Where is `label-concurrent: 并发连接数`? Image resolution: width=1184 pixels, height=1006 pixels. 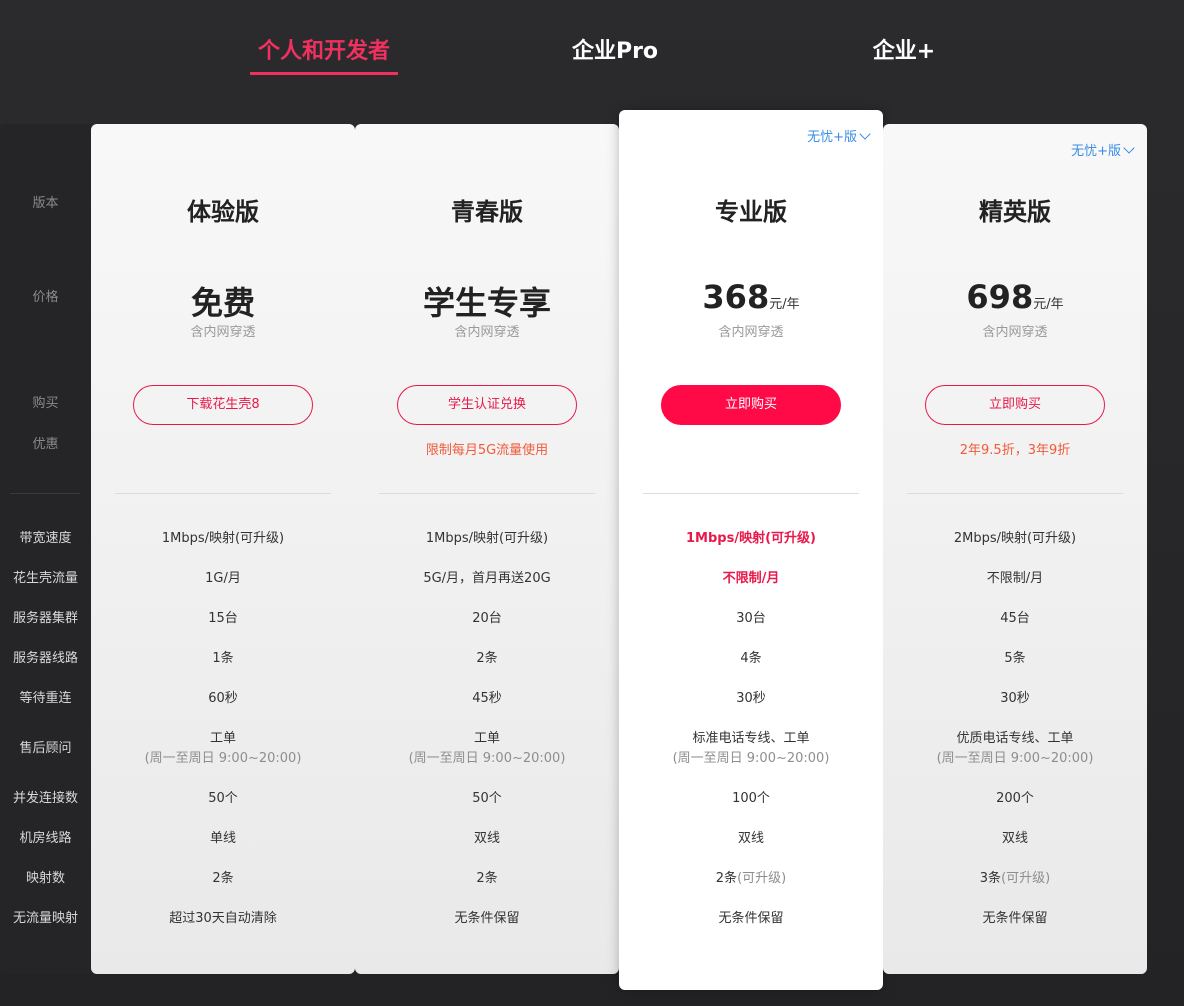
label-concurrent: 并发连接数 is located at coordinates (45, 798).